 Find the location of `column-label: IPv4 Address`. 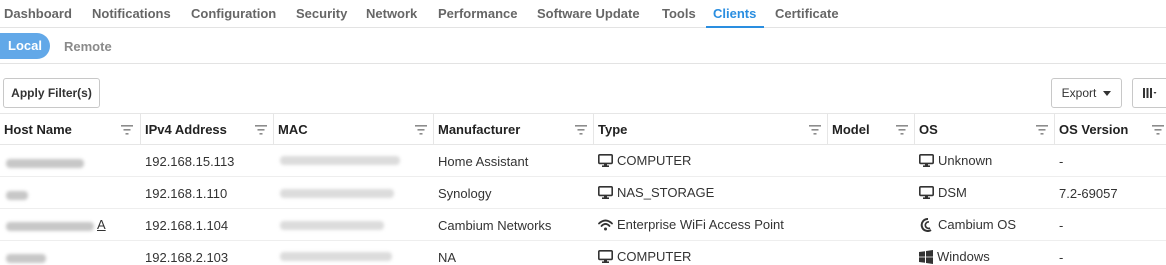

column-label: IPv4 Address is located at coordinates (186, 129).